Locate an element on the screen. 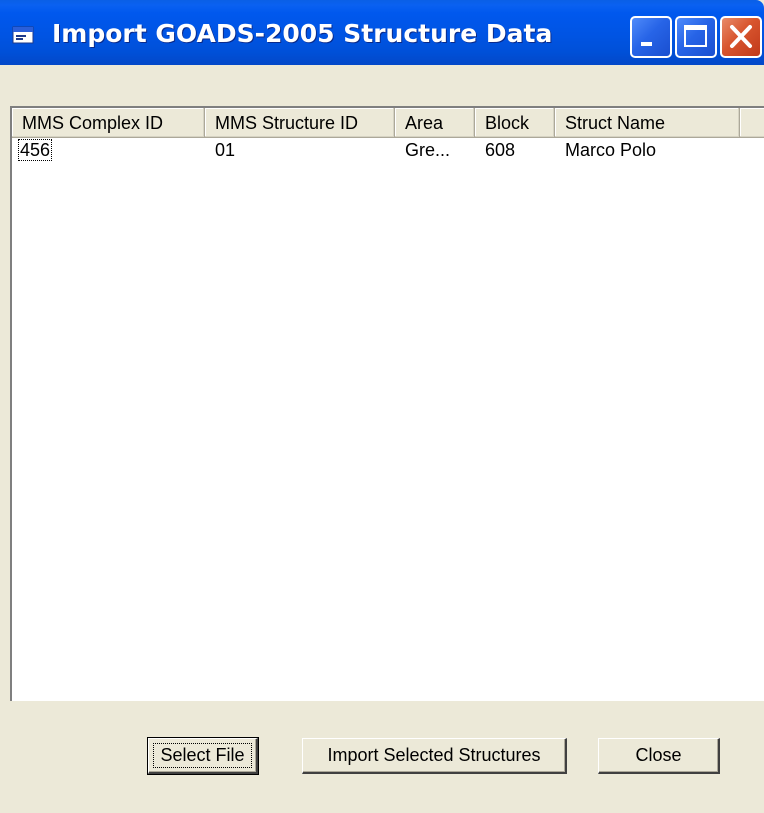  maximize-icon is located at coordinates (695, 36).